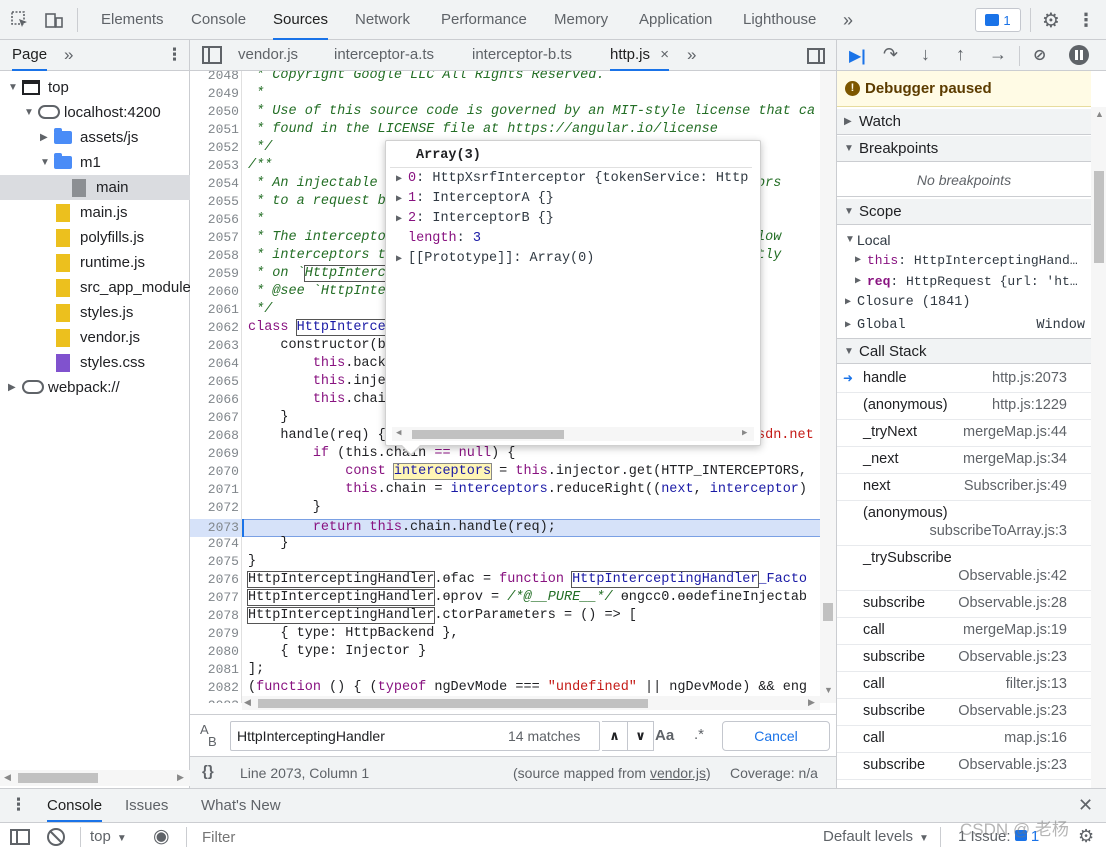 This screenshot has width=1106, height=850. I want to click on line-number: 2072, so click(214, 508).